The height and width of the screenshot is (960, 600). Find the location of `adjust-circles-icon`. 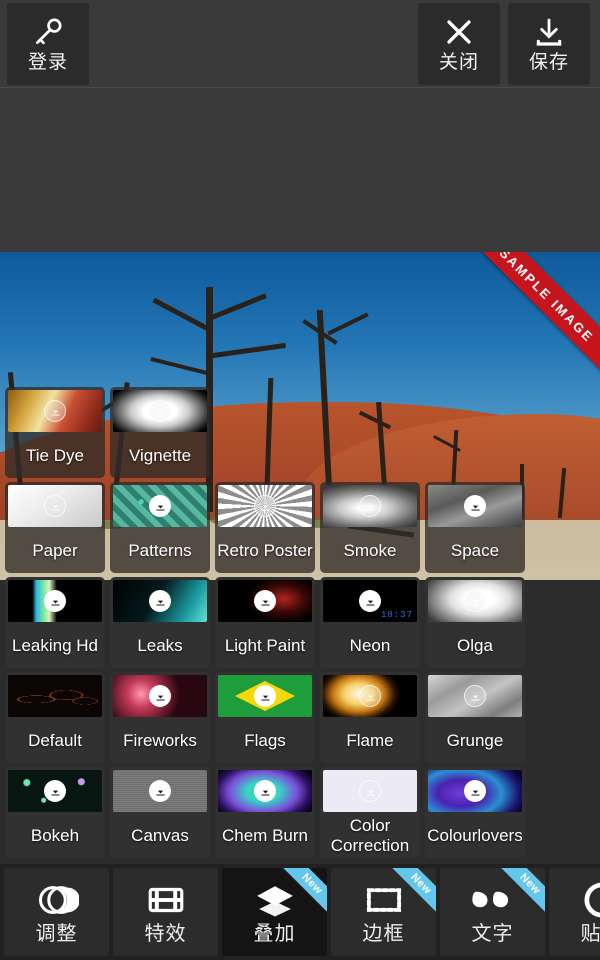

adjust-circles-icon is located at coordinates (57, 900).